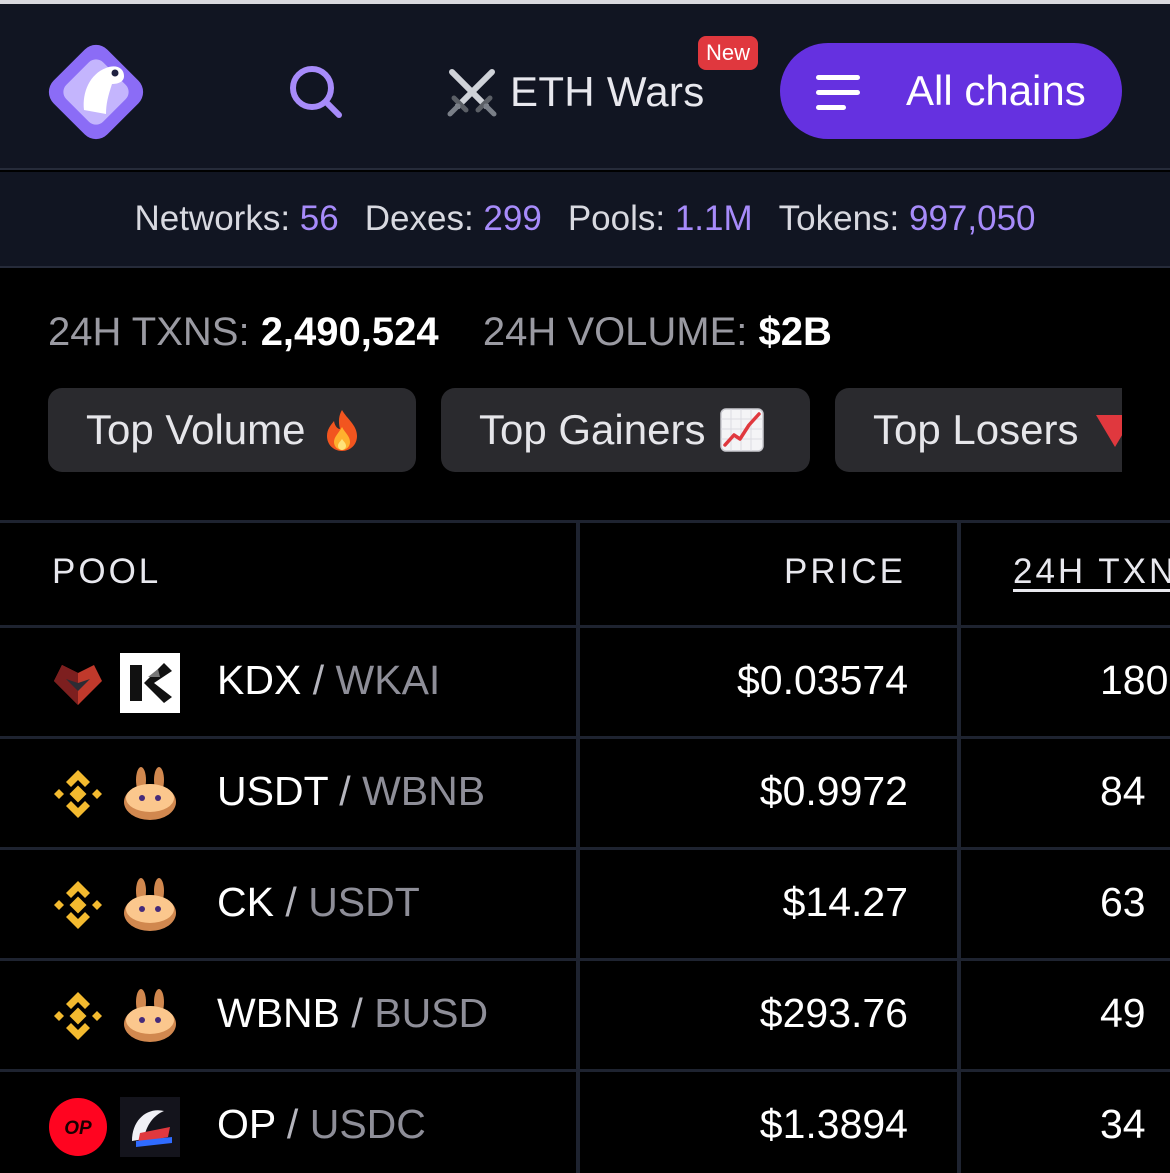 This screenshot has height=1173, width=1170. I want to click on chart-up-icon, so click(742, 430).